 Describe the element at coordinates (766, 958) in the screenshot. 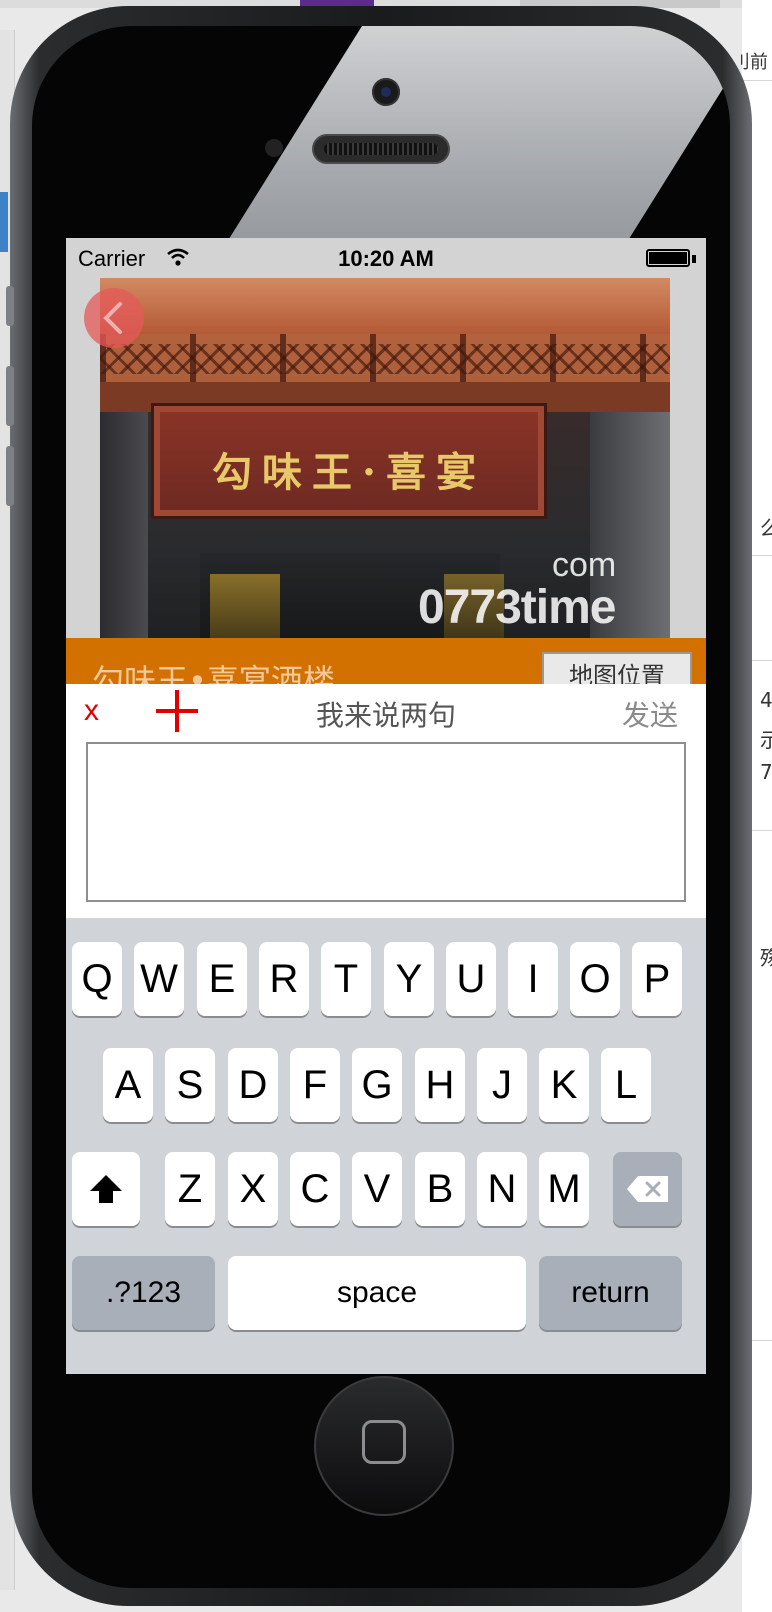

I see `desktop-text-fragment: 殇` at that location.